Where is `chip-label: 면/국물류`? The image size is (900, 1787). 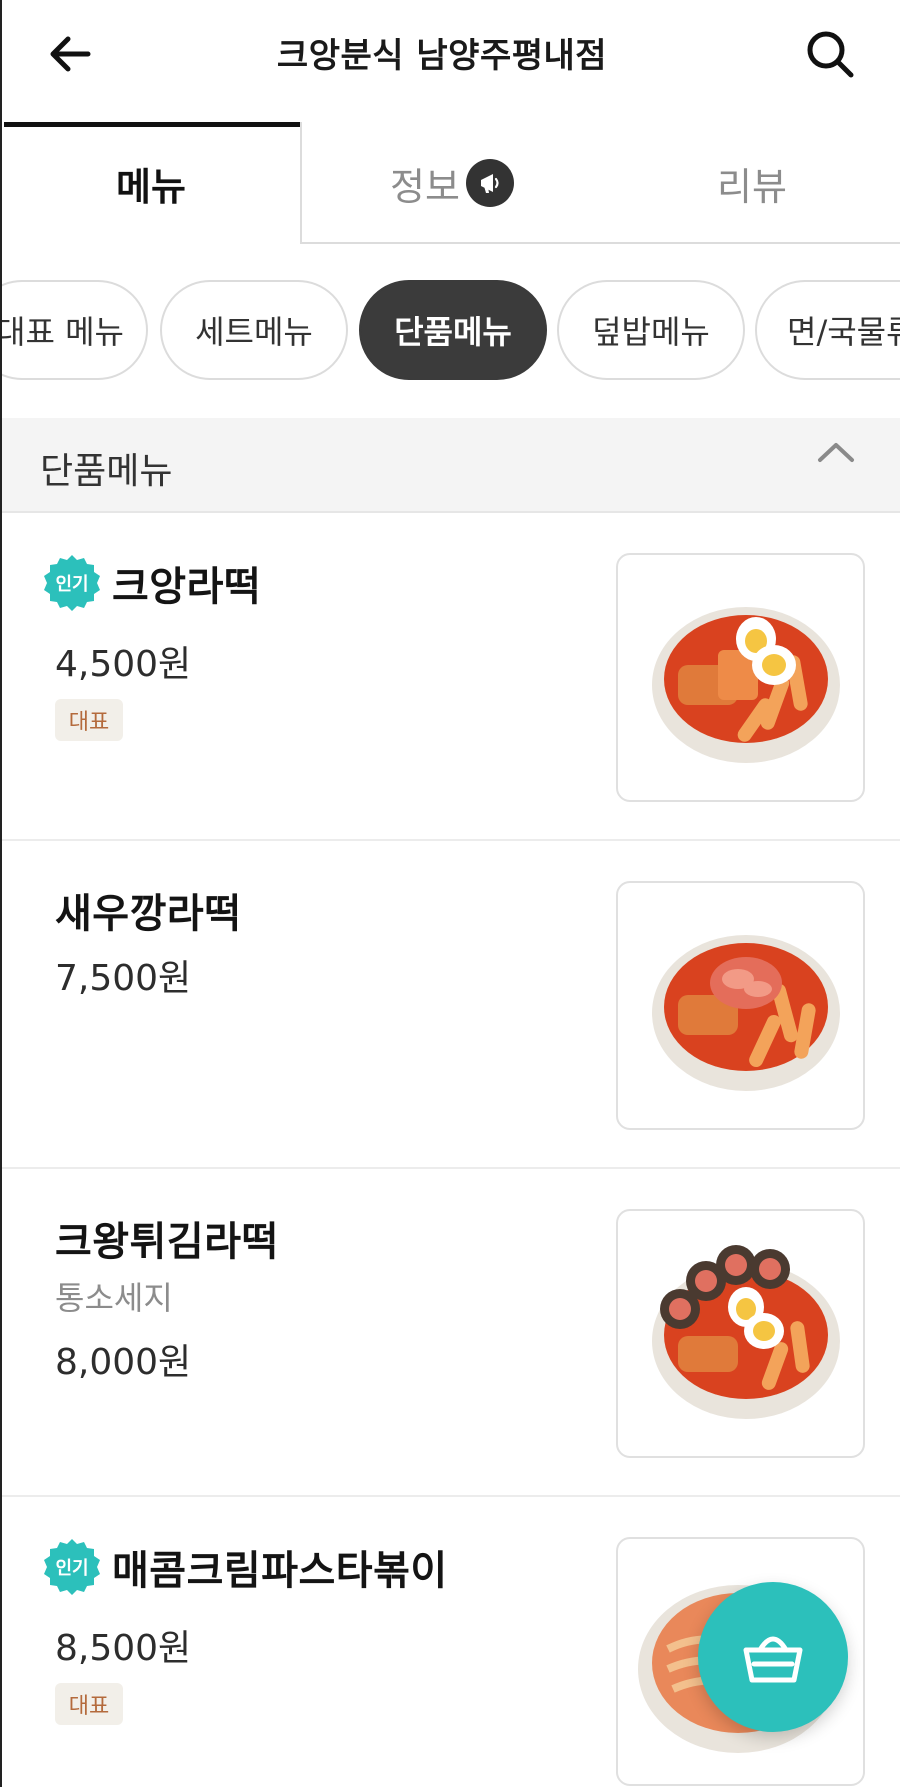 chip-label: 면/국물류 is located at coordinates (843, 332).